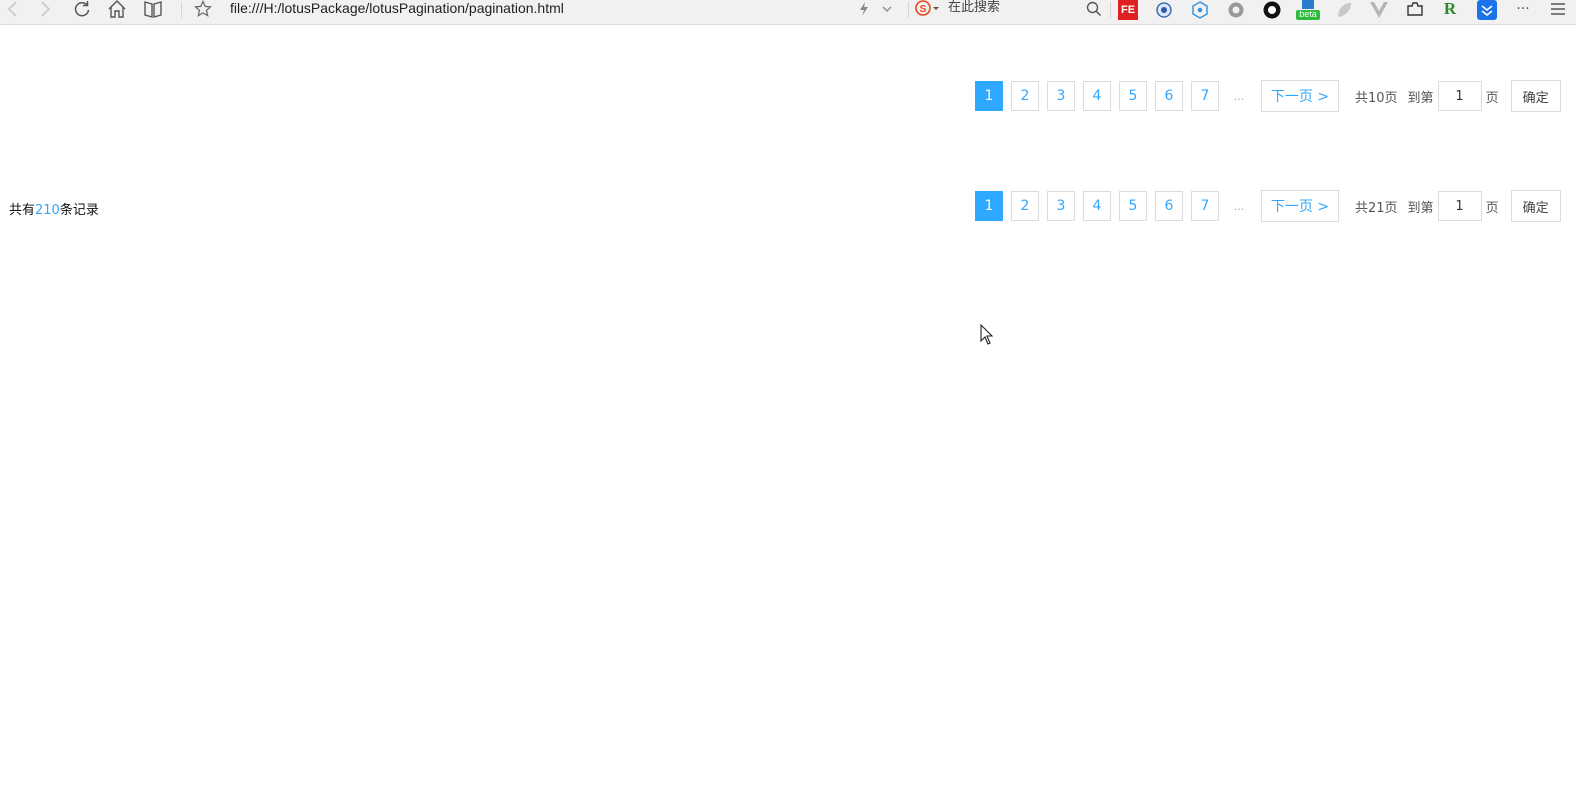 The width and height of the screenshot is (1576, 797). I want to click on gear-icon, so click(1236, 10).